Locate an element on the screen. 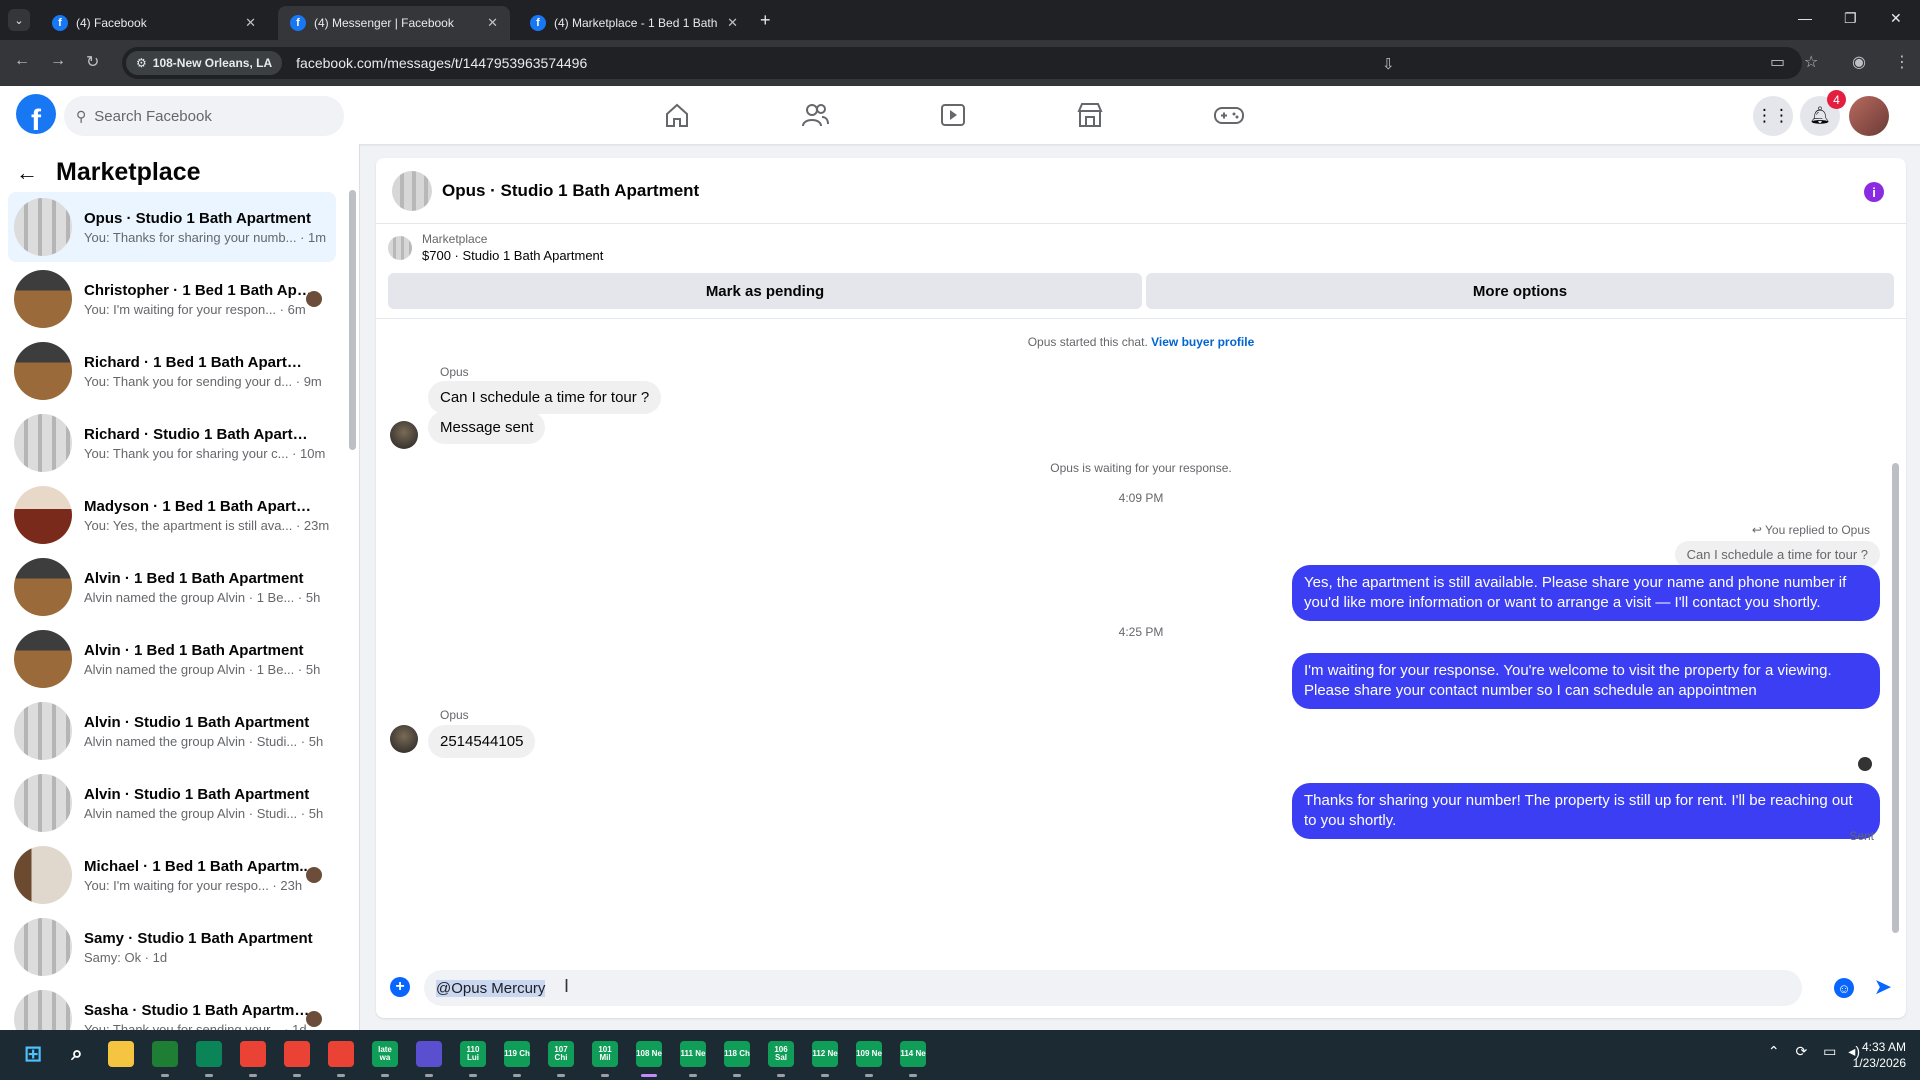  display-icon: ▭ is located at coordinates (1829, 1051).